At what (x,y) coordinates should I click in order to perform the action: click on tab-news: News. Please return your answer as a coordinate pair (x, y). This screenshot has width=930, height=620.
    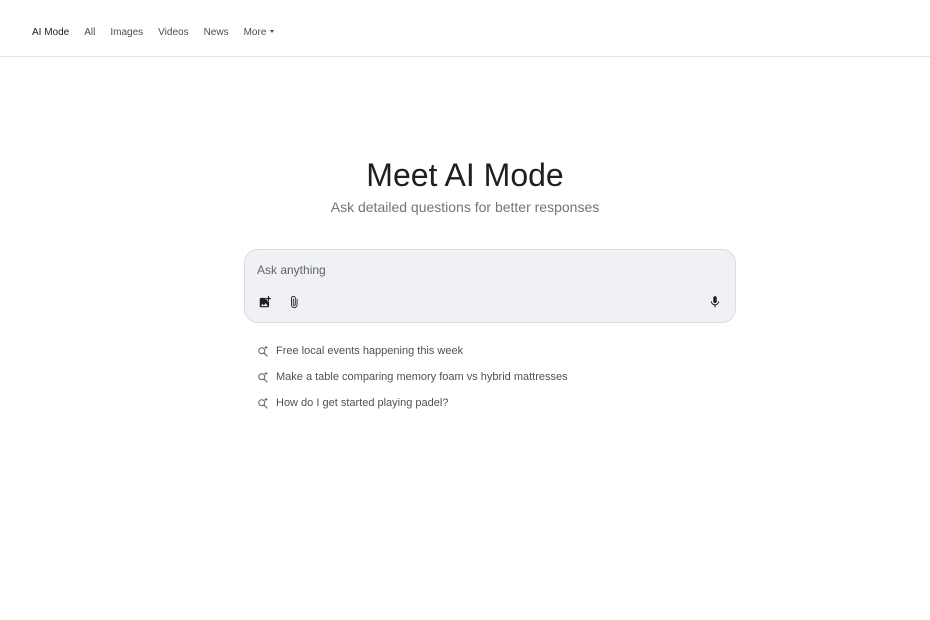
    Looking at the image, I should click on (216, 32).